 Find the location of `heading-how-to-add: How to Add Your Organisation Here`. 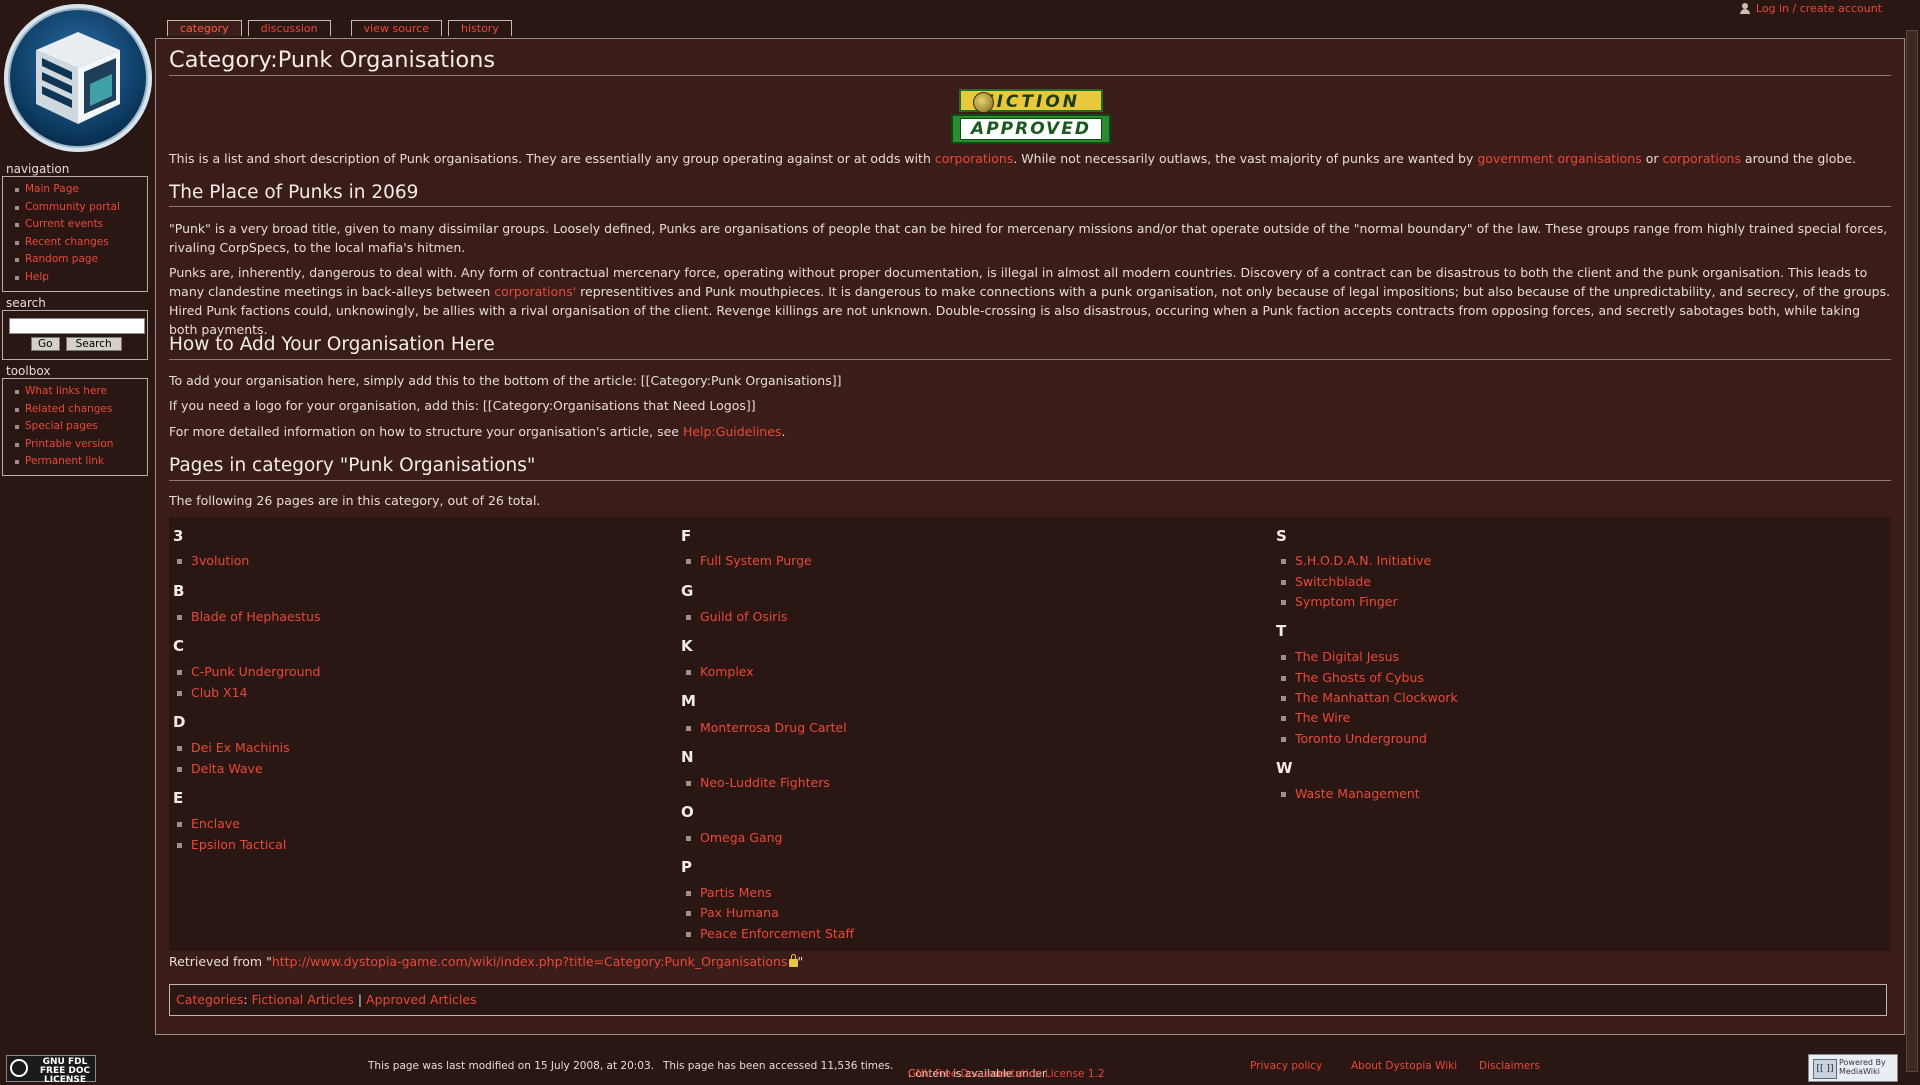

heading-how-to-add: How to Add Your Organisation Here is located at coordinates (332, 344).